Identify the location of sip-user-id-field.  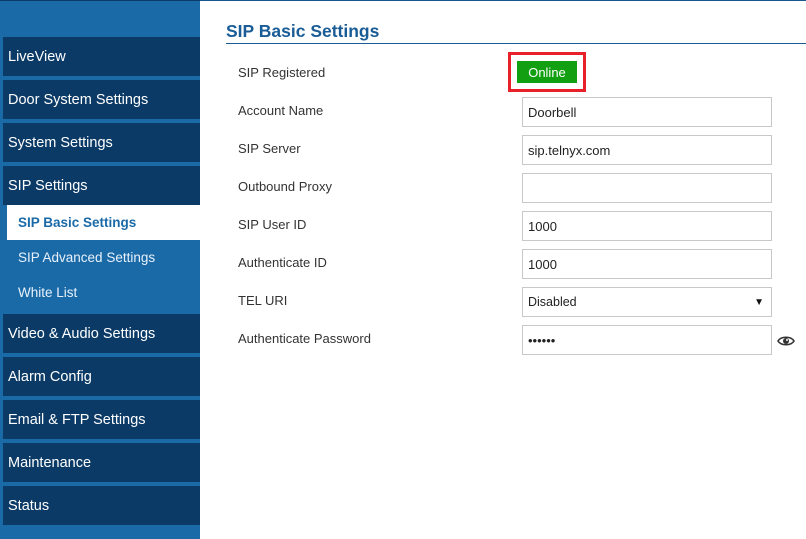
(647, 226).